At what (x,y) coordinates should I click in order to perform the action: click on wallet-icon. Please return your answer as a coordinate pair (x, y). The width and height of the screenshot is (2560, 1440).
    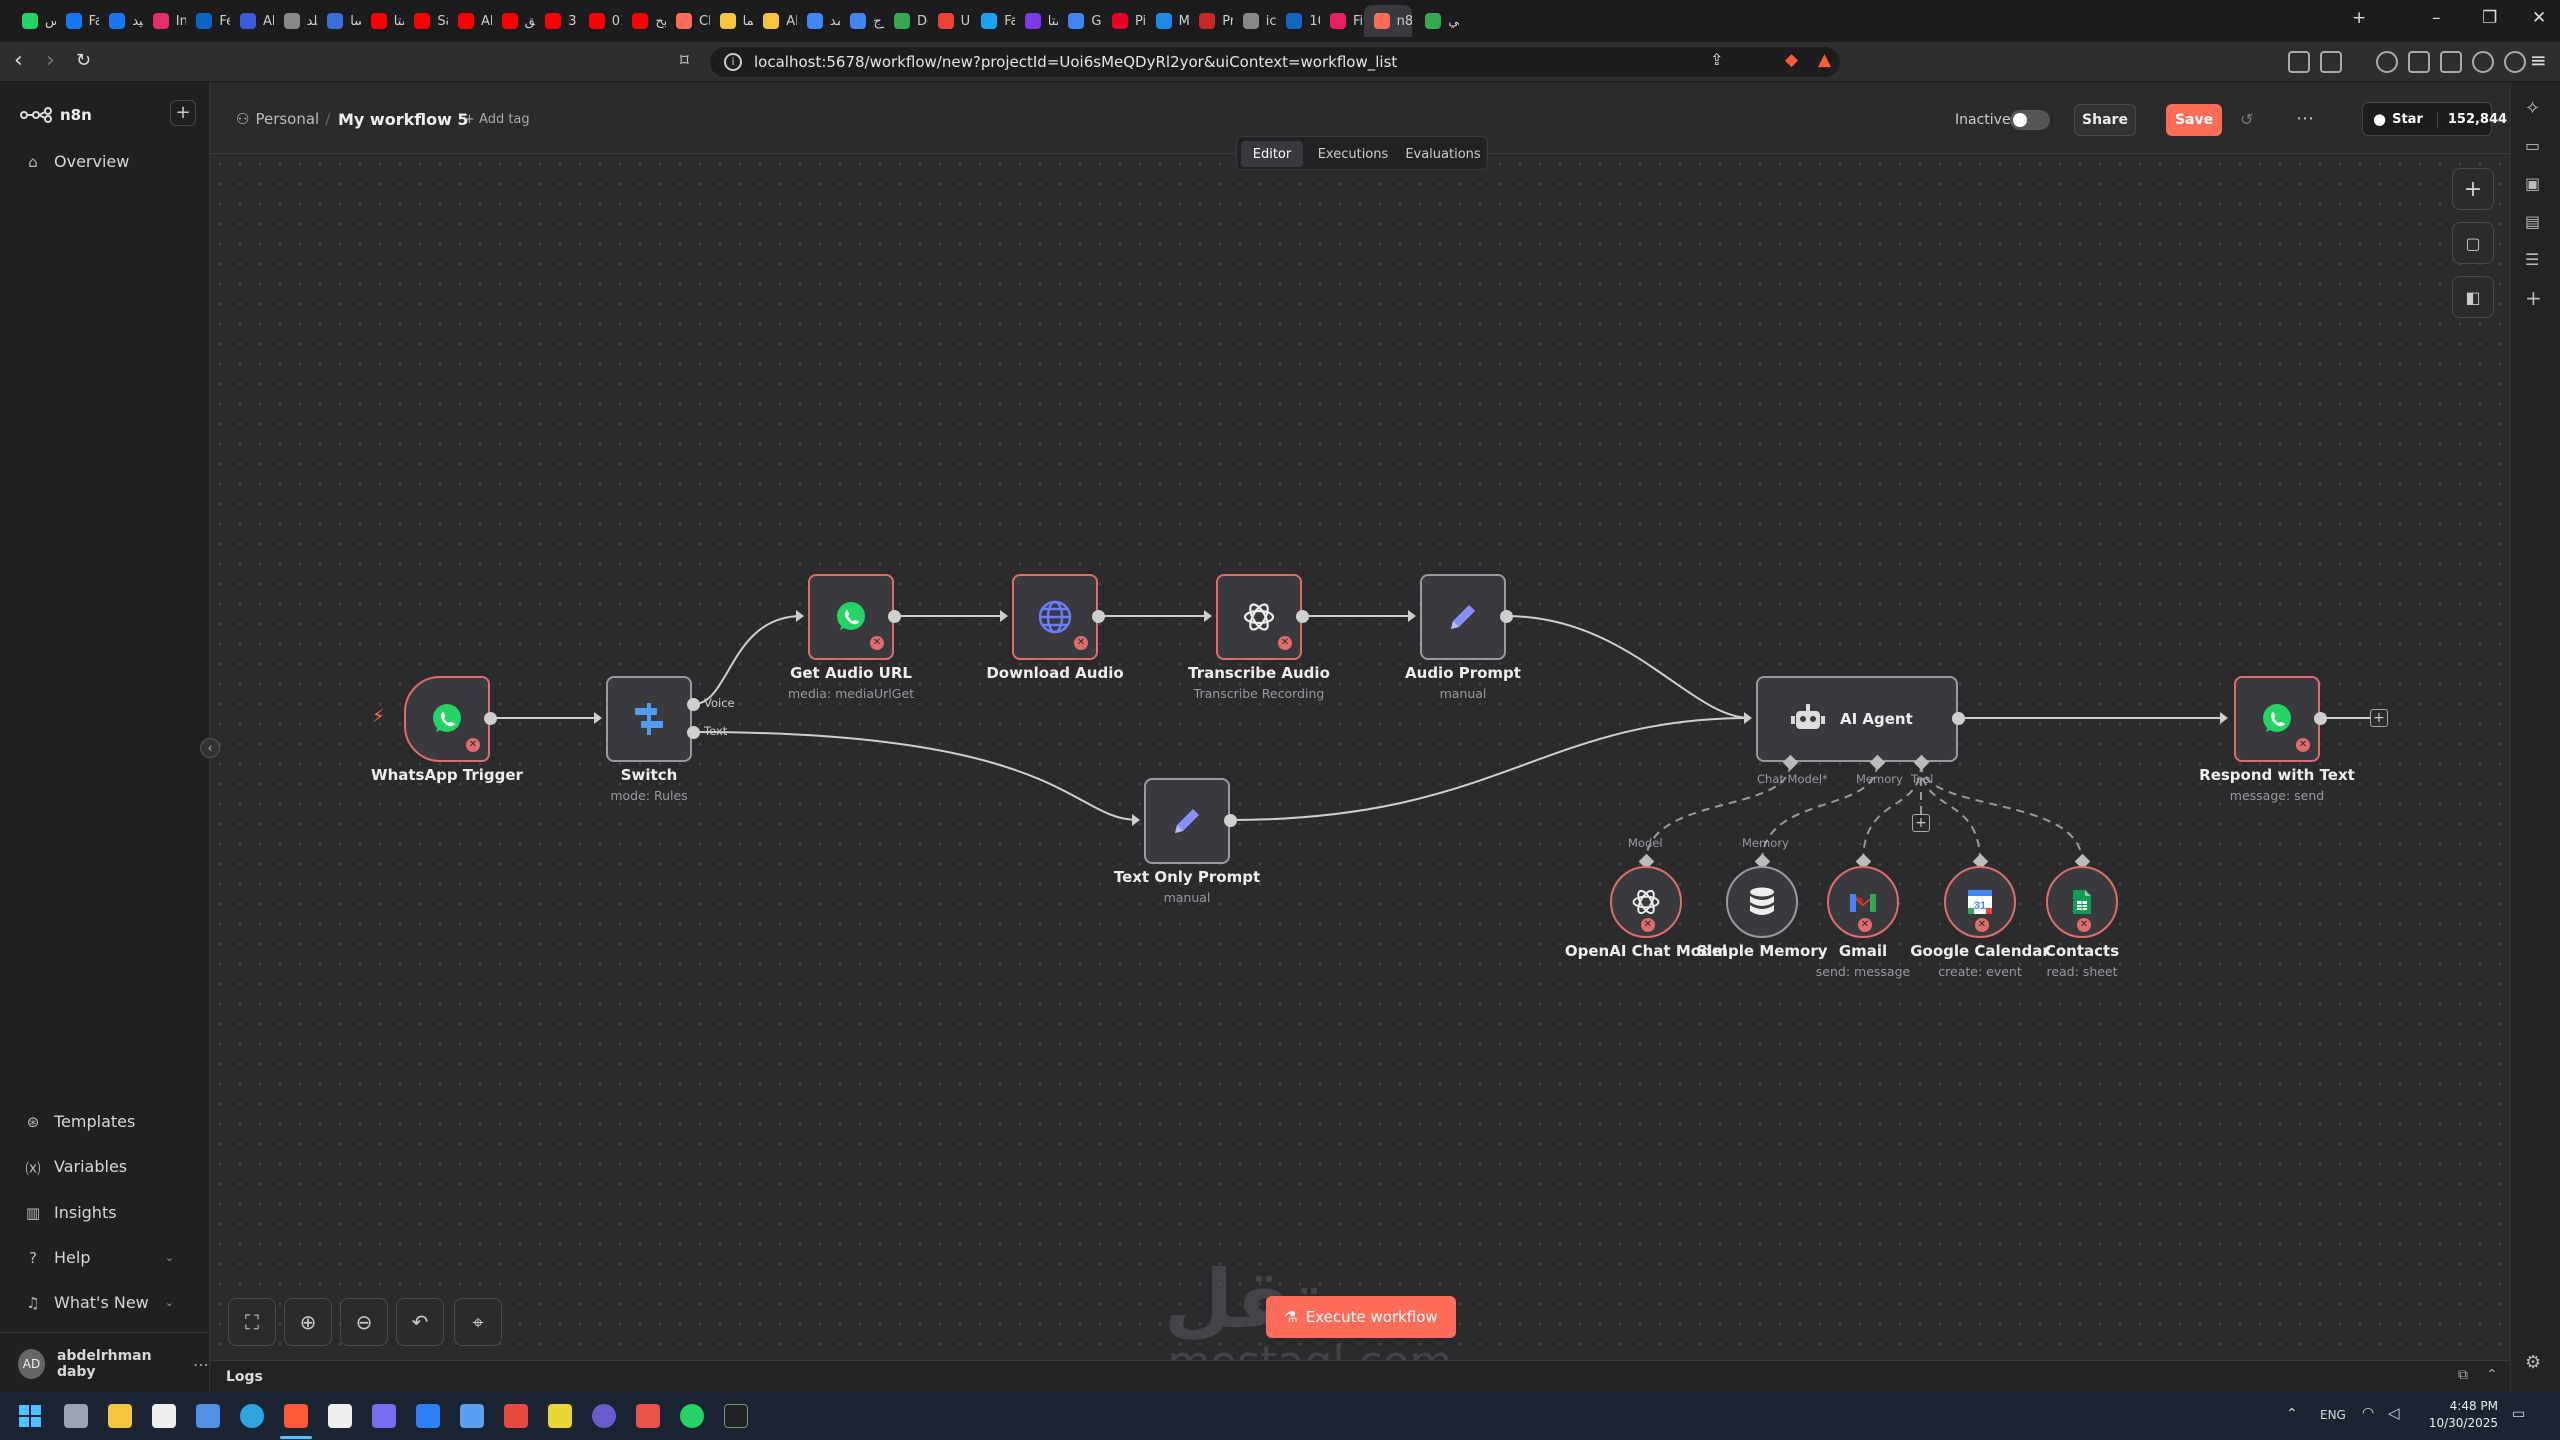
    Looking at the image, I should click on (2419, 62).